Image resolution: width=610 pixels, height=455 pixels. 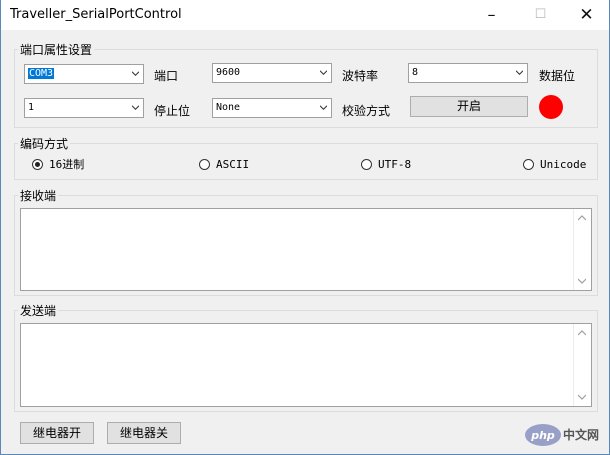 I want to click on data-bits-value: 8, so click(x=415, y=72).